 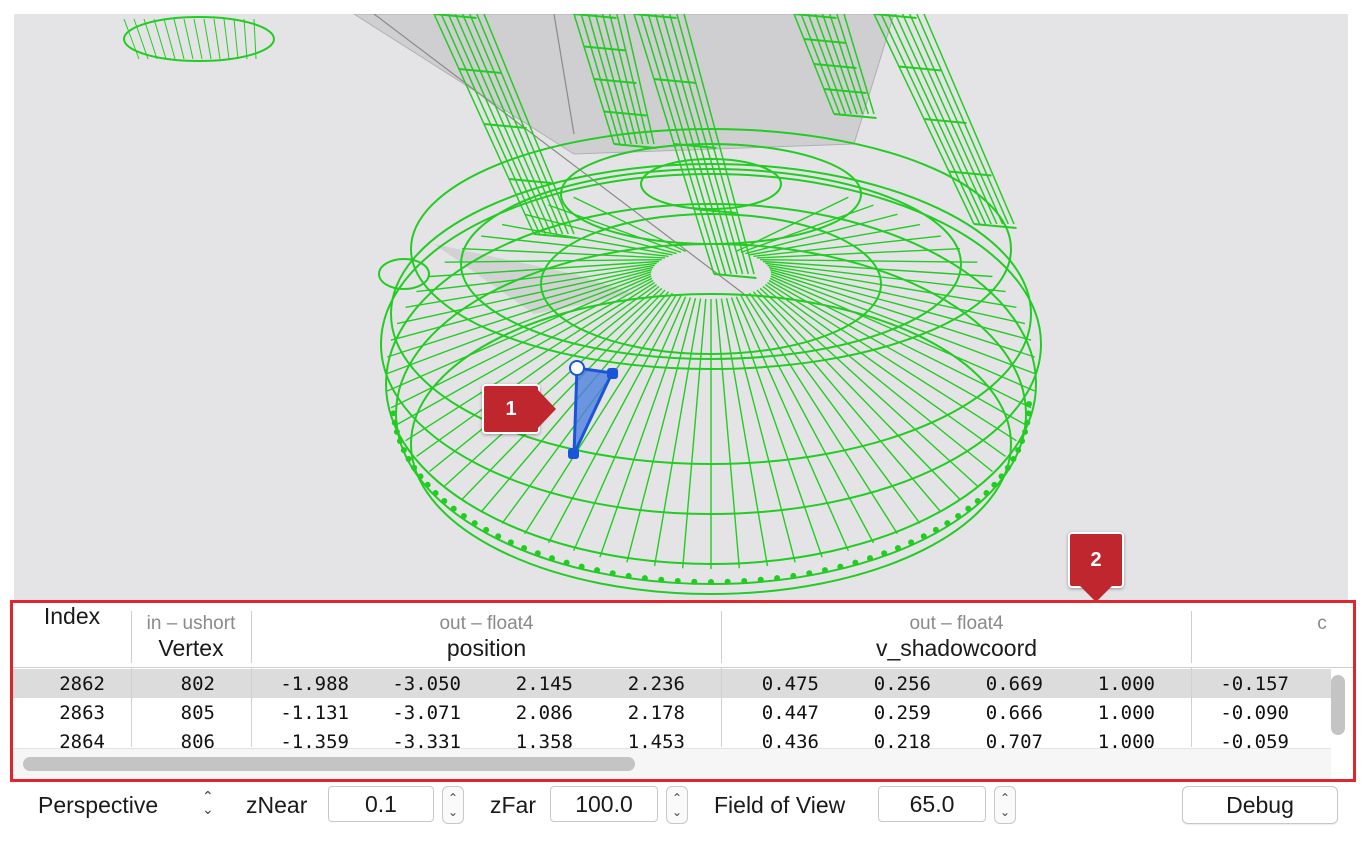 What do you see at coordinates (544, 713) in the screenshot?
I see `cell-position-z: 2.086` at bounding box center [544, 713].